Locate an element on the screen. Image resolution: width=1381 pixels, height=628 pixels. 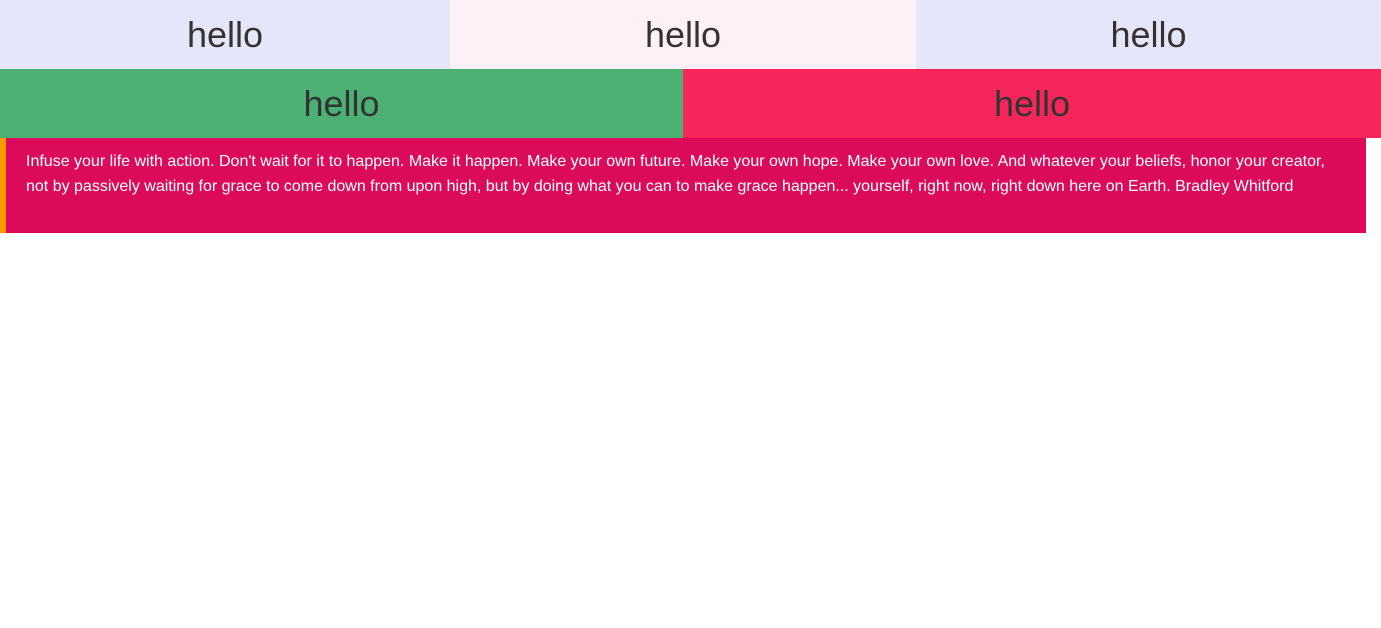
middle-row: hello hello is located at coordinates (690, 103).